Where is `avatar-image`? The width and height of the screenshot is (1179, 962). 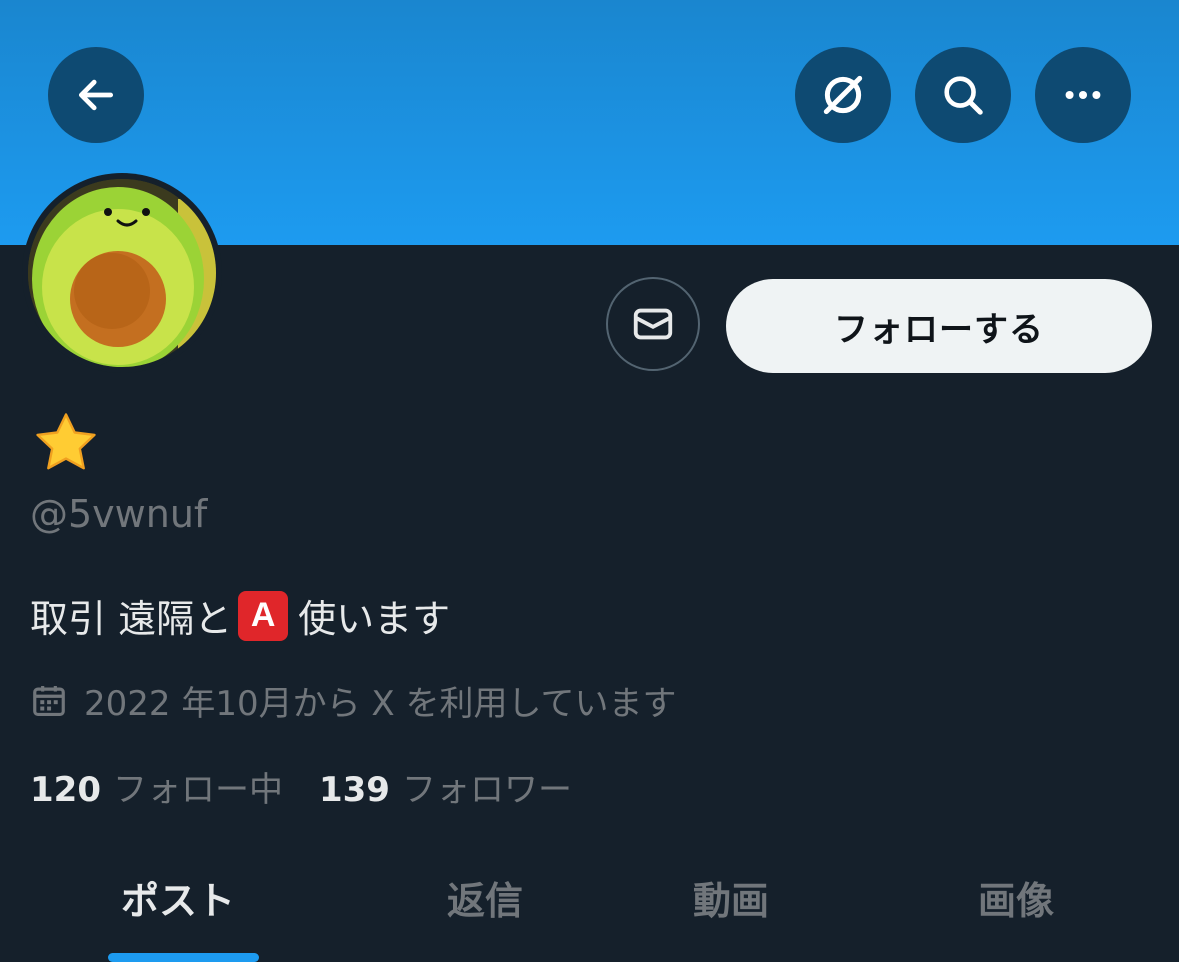 avatar-image is located at coordinates (122, 273).